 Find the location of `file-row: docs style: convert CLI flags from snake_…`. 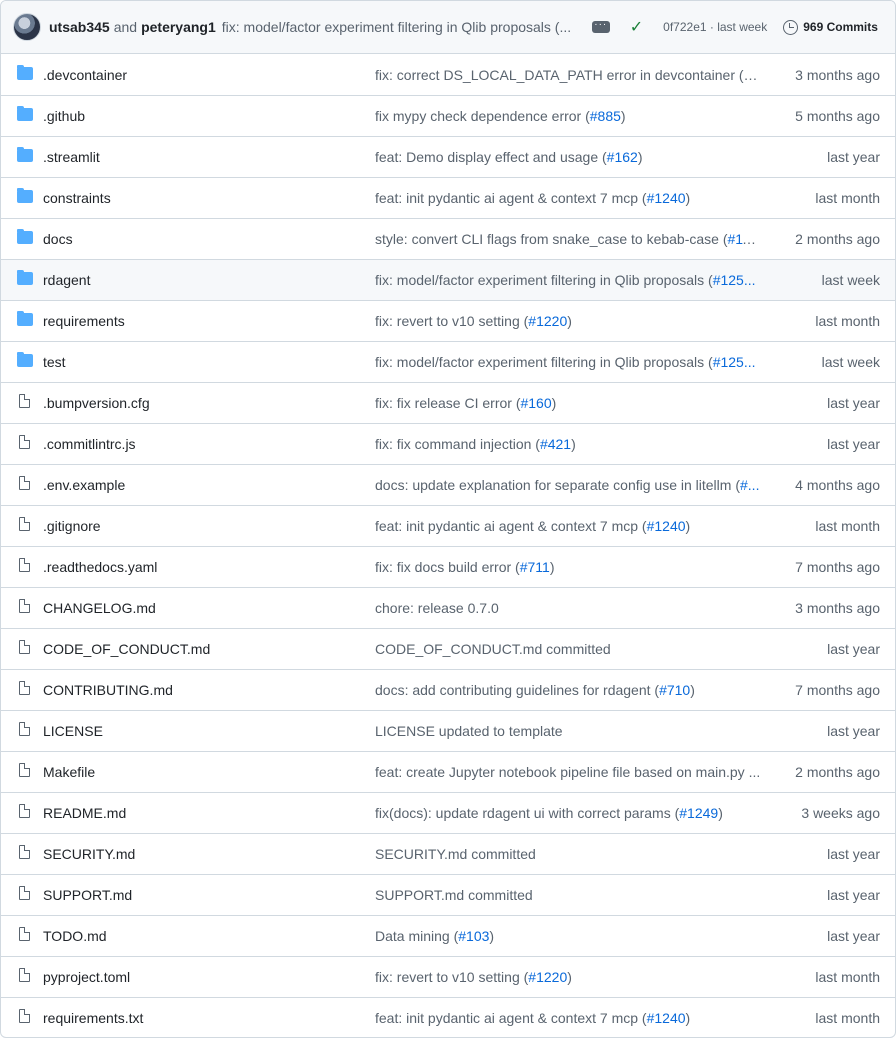

file-row: docs style: convert CLI flags from snake_… is located at coordinates (448, 239).